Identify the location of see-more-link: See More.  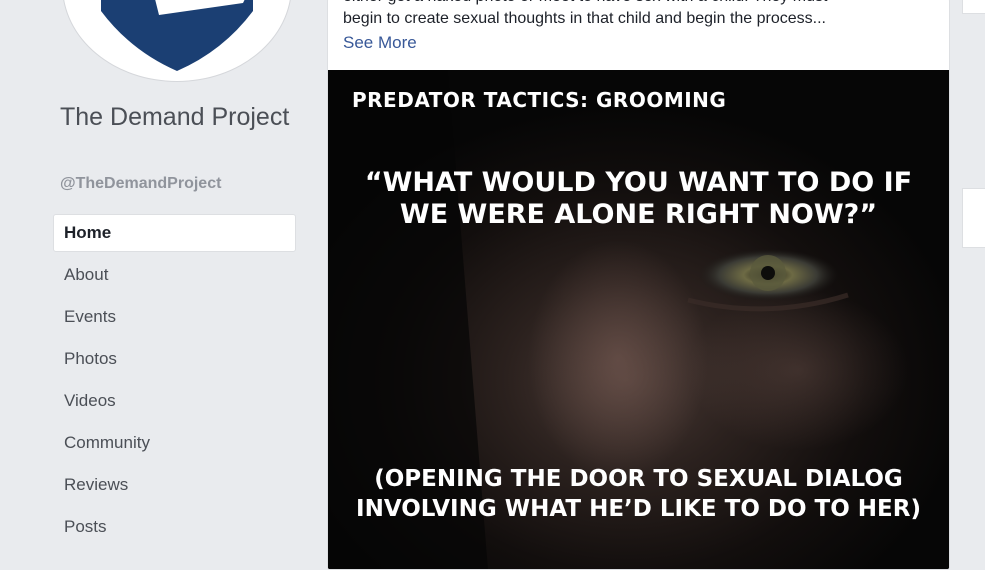
(380, 43).